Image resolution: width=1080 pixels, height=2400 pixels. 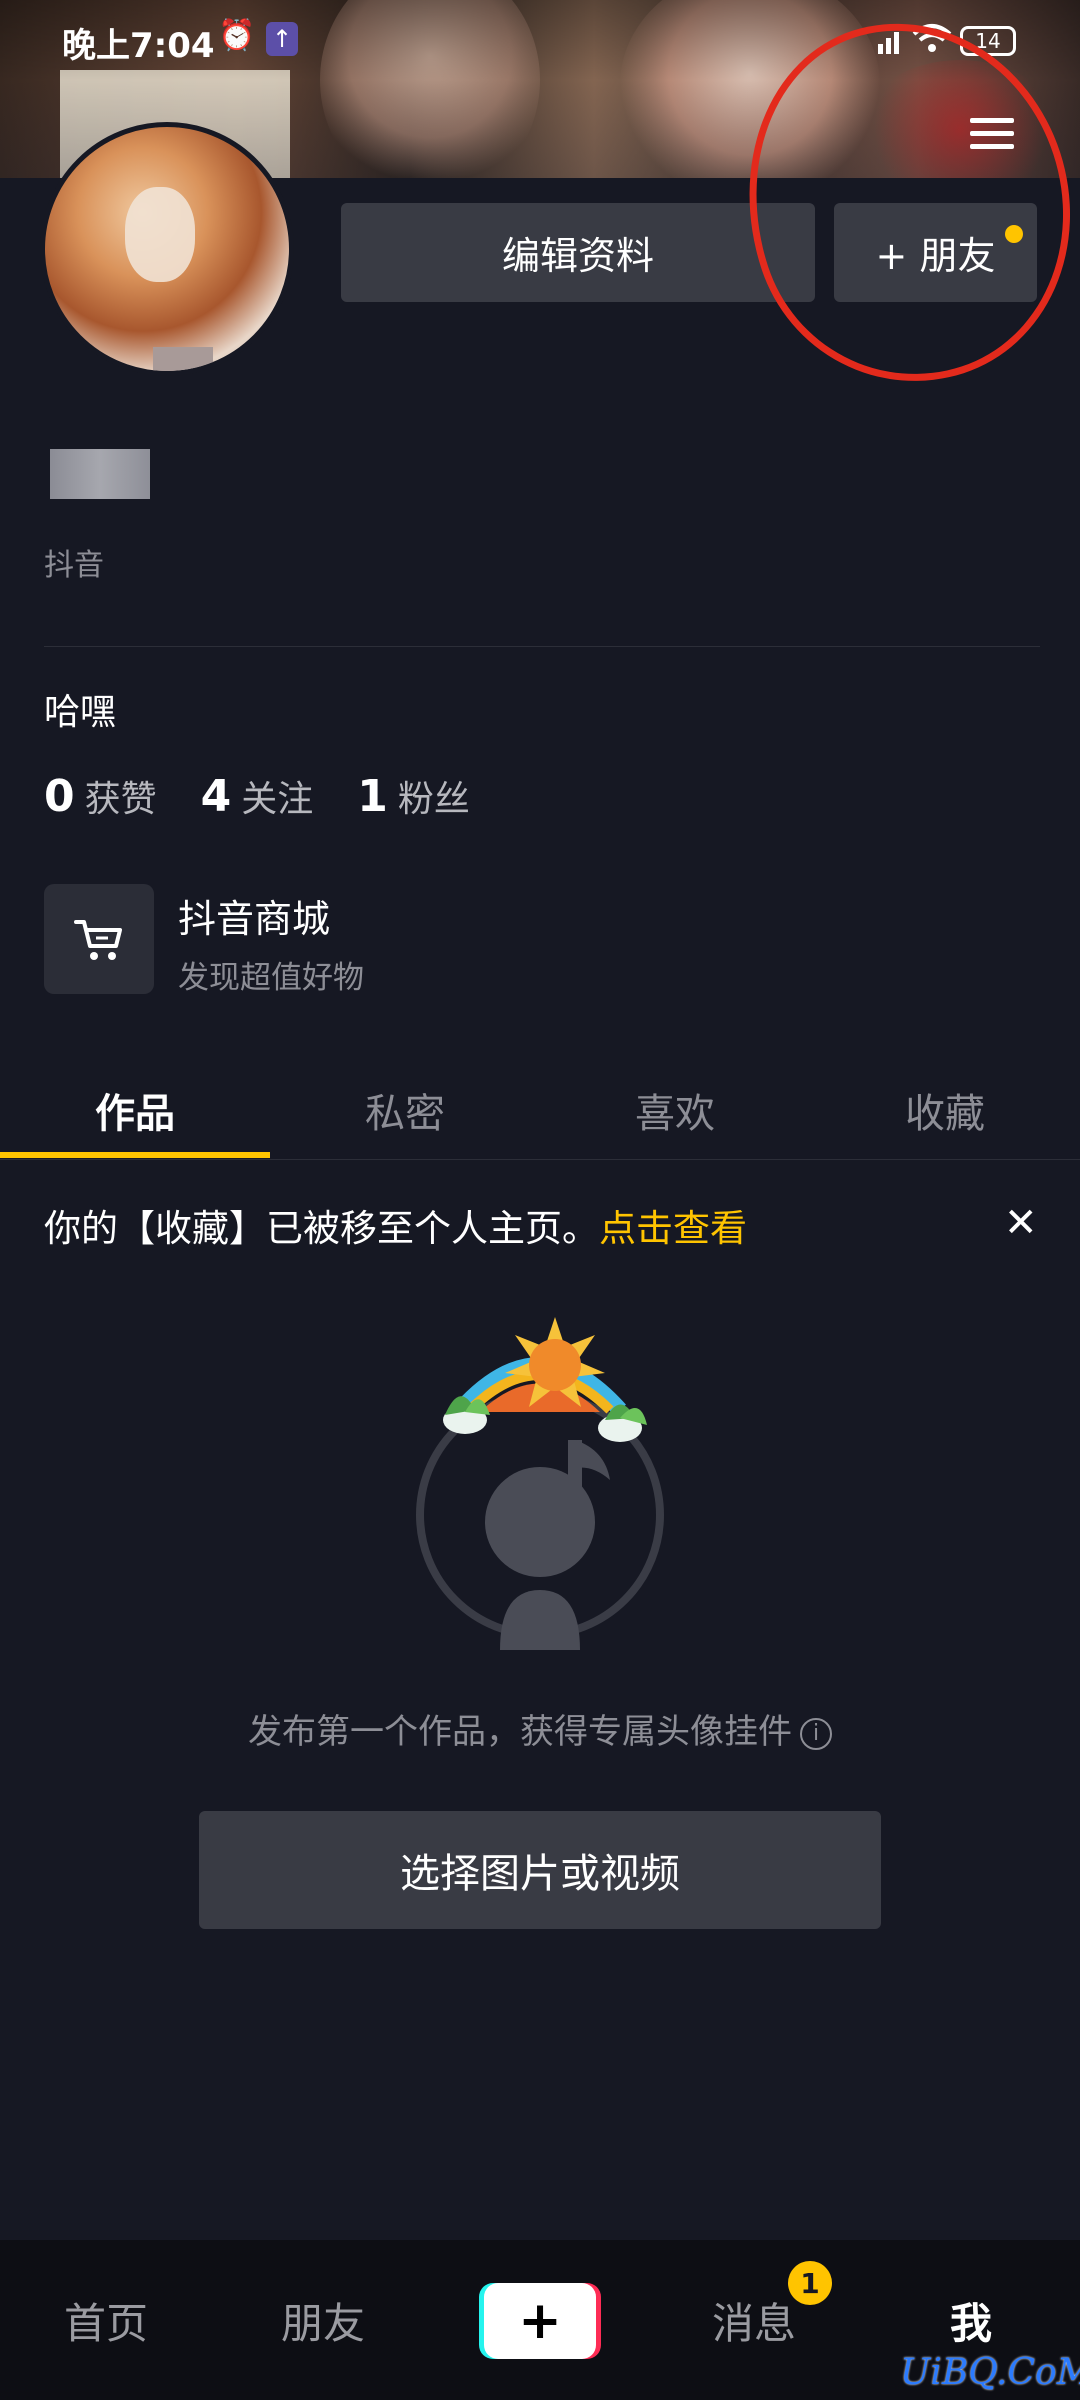 What do you see at coordinates (167, 249) in the screenshot?
I see `avatar` at bounding box center [167, 249].